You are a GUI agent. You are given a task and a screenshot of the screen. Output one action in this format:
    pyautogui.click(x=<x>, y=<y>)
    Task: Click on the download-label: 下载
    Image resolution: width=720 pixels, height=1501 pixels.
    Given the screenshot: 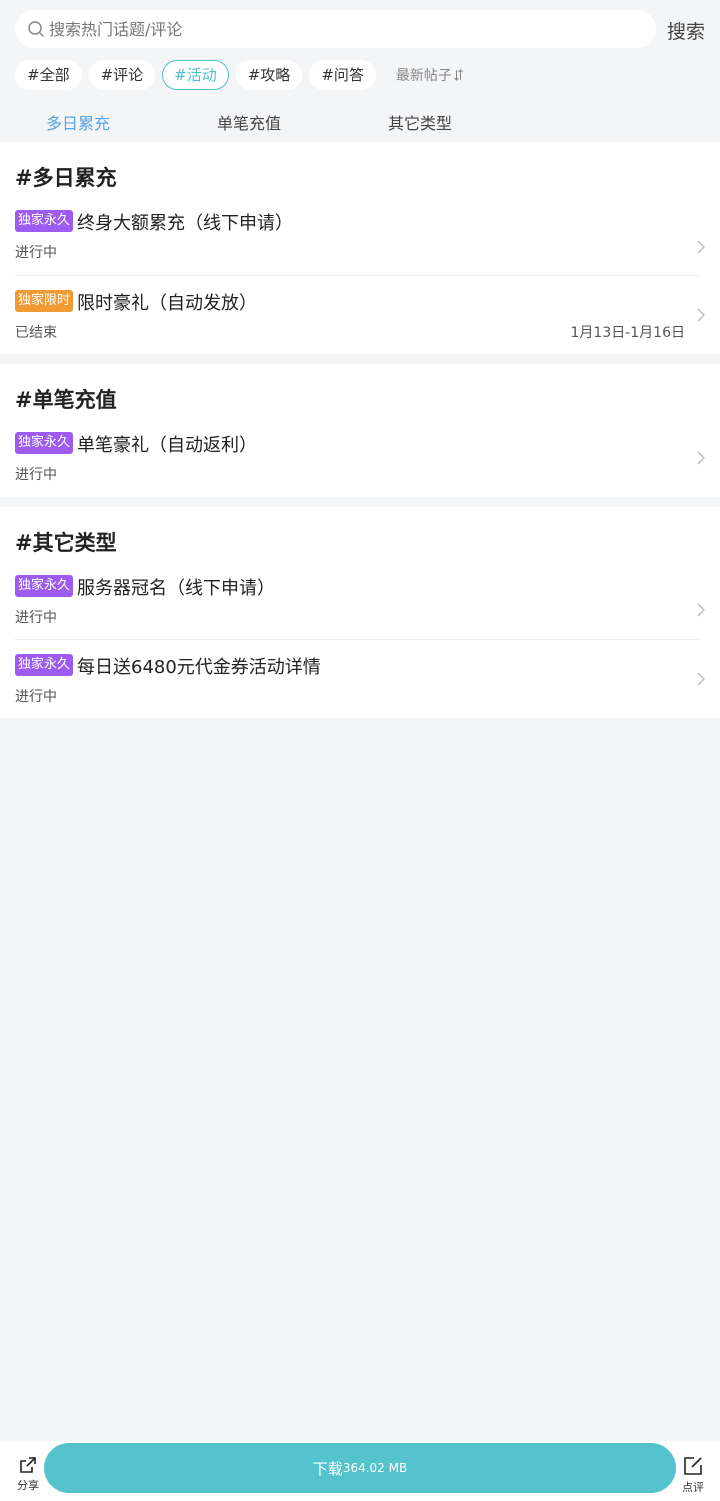 What is the action you would take?
    pyautogui.click(x=327, y=1468)
    